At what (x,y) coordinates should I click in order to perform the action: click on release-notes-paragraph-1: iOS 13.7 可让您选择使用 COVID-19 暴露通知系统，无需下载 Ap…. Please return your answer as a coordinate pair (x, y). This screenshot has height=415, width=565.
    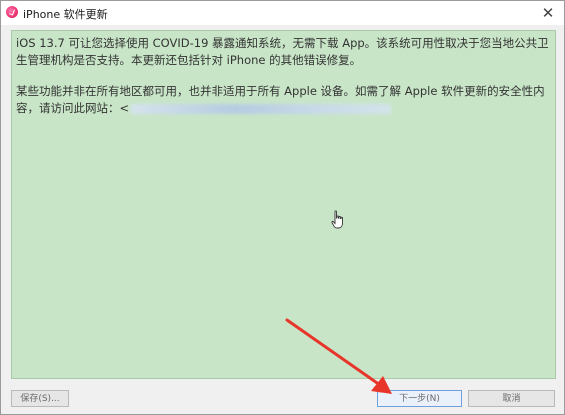
    Looking at the image, I should click on (284, 52).